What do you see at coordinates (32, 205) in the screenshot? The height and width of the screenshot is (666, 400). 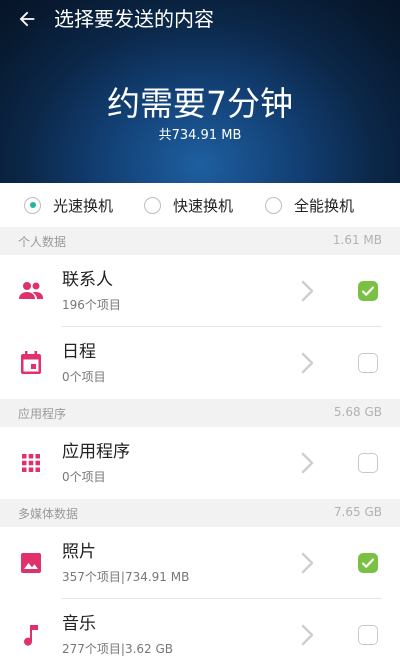 I see `radio-selected` at bounding box center [32, 205].